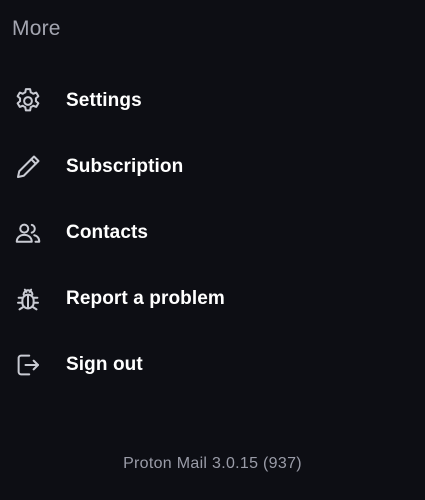 This screenshot has height=500, width=425. I want to click on gear-icon, so click(28, 101).